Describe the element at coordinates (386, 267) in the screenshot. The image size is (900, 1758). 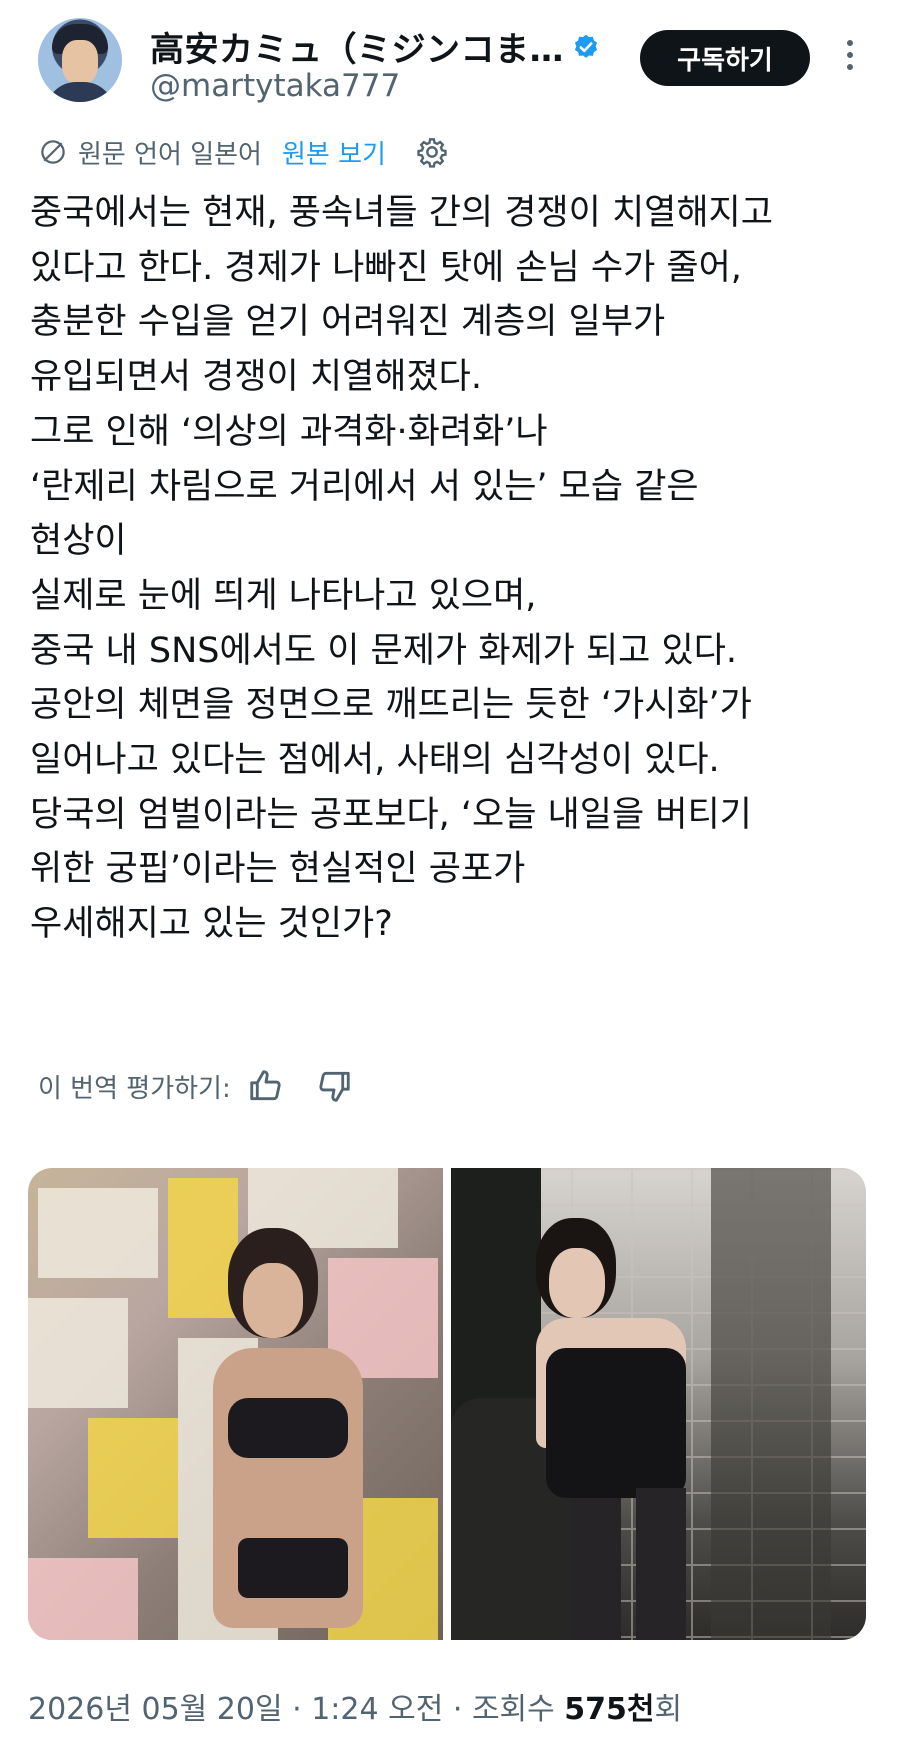
I see `tweet-line: 있다고 한다. 경제가 나빠진 탓에 손님 수가 줄어,` at that location.